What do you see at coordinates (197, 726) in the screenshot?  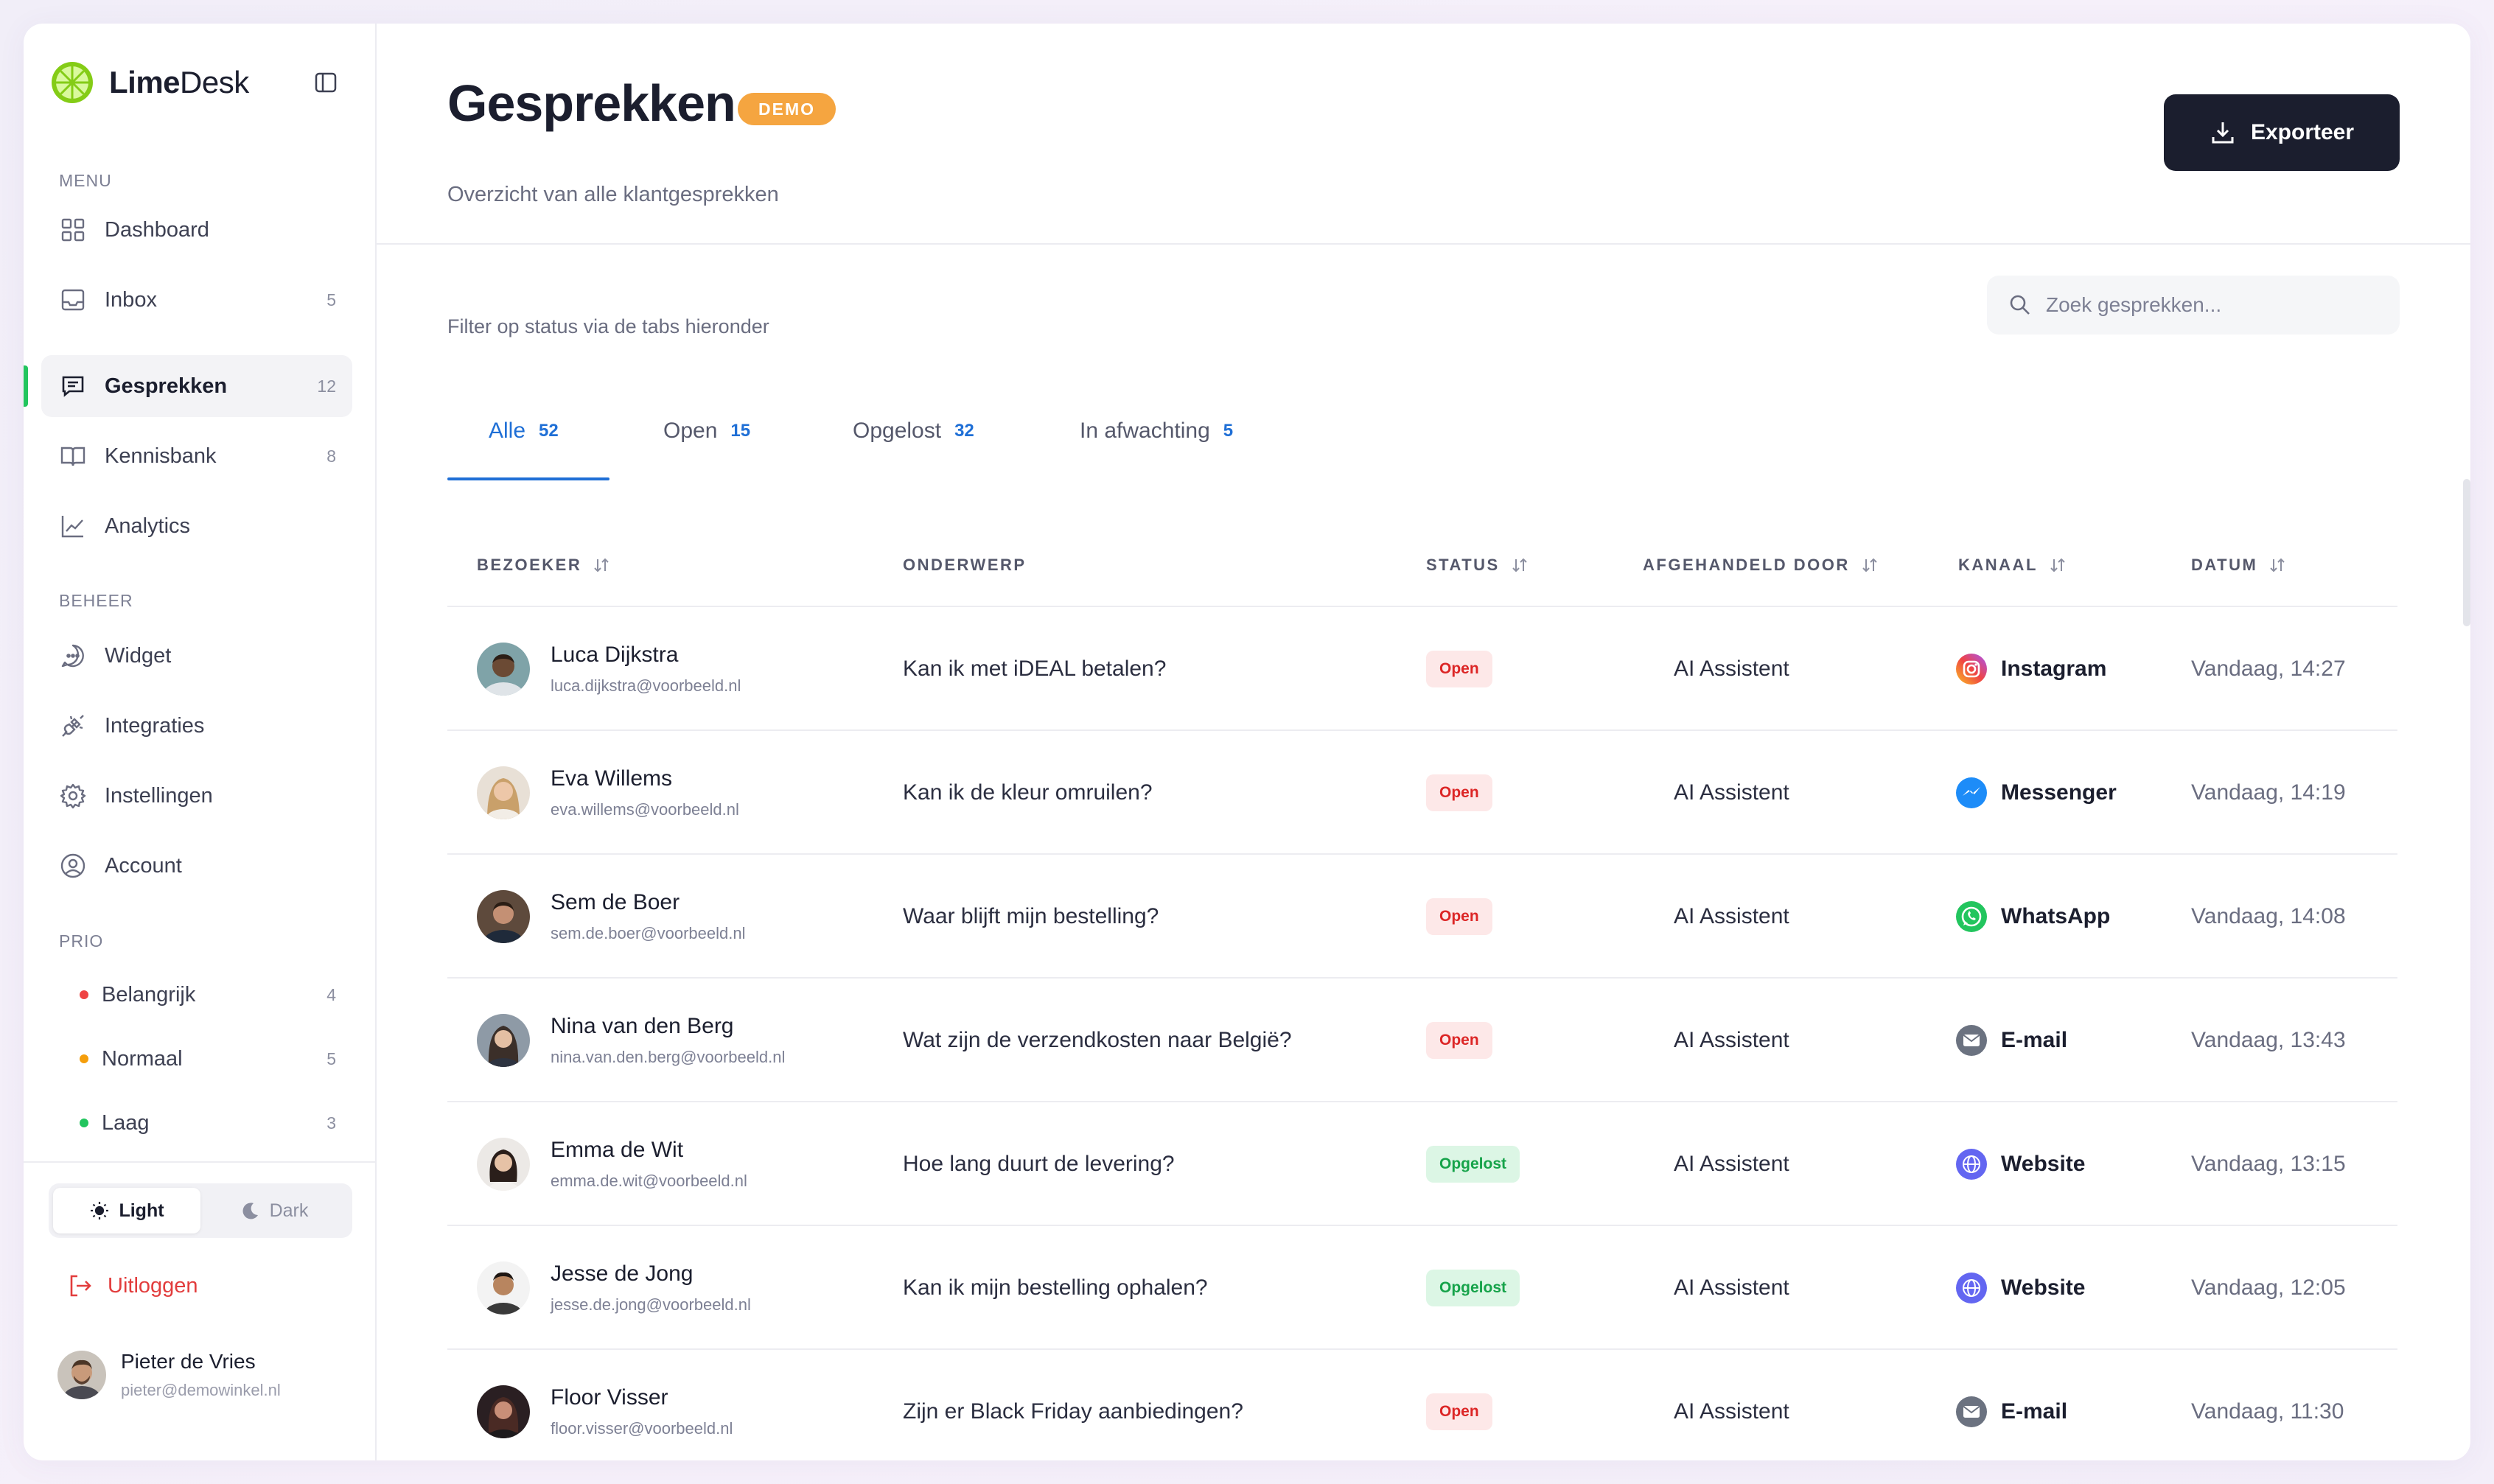 I see `sidebar-item-integraties: Integraties` at bounding box center [197, 726].